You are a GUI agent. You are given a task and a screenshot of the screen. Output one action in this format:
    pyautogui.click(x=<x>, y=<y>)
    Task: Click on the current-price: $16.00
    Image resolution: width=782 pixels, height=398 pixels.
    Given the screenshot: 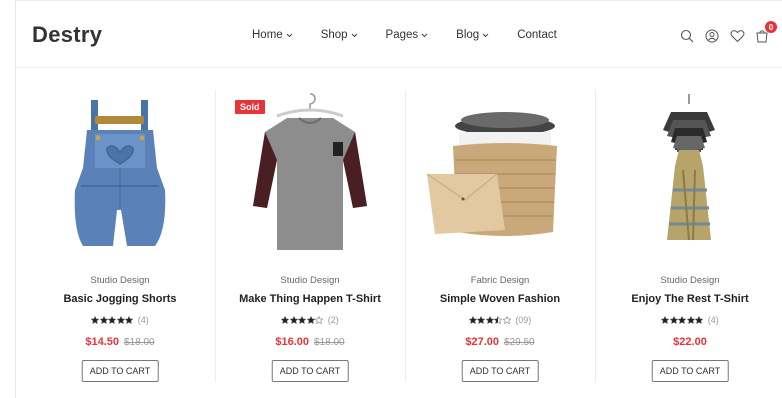 What is the action you would take?
    pyautogui.click(x=292, y=342)
    